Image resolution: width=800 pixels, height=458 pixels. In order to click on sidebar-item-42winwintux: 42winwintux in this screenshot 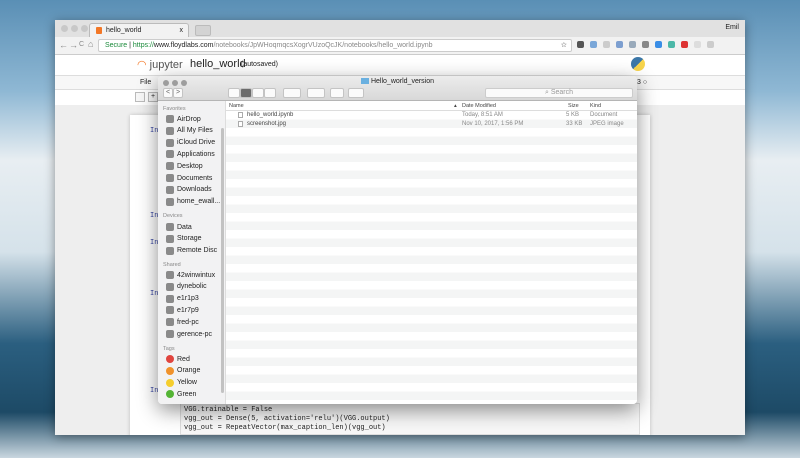, I will do `click(190, 275)`.